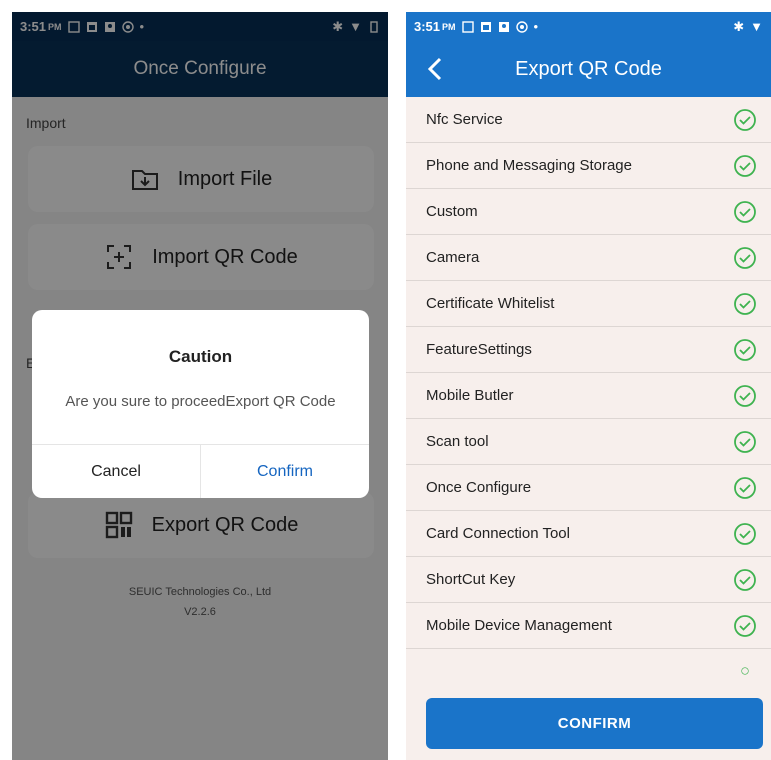 The height and width of the screenshot is (760, 771). Describe the element at coordinates (200, 356) in the screenshot. I see `dialog-title: Caution` at that location.